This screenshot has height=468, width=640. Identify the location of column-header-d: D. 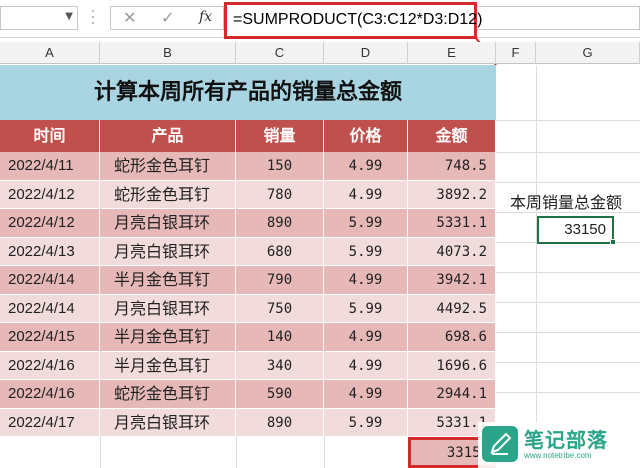
(366, 53).